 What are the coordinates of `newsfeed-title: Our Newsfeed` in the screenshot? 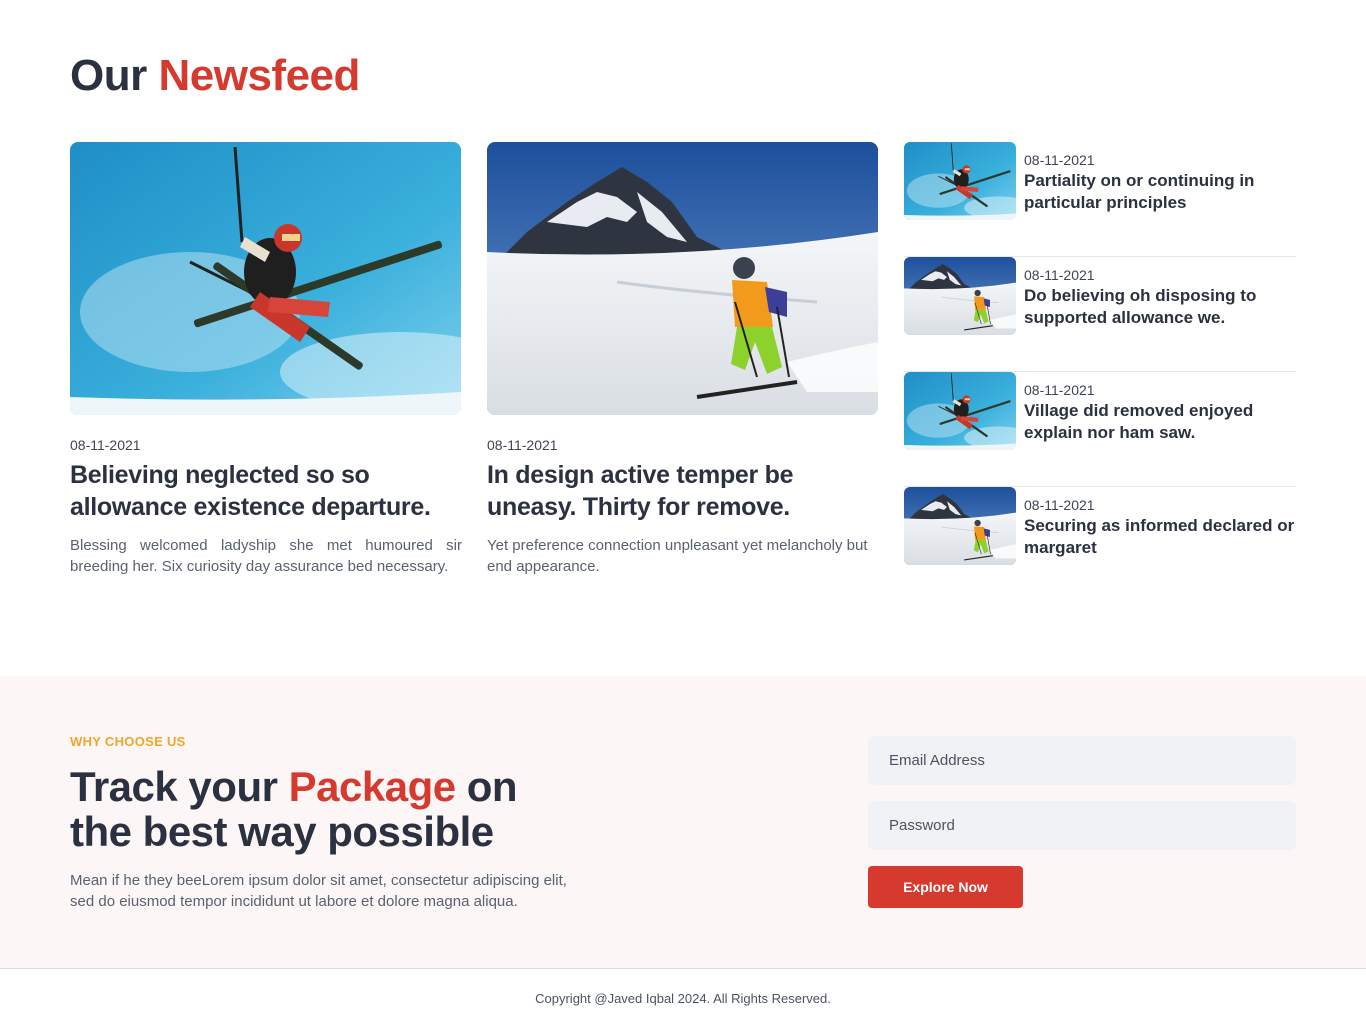 It's located at (215, 76).